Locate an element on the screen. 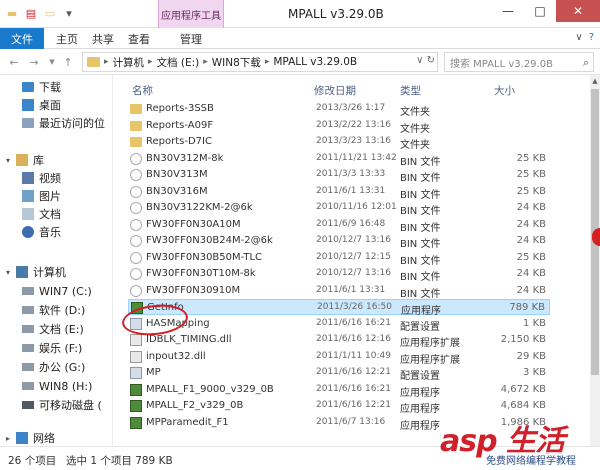 The height and width of the screenshot is (470, 600). file-row: Reports-D7IC 2013/3/23 13:16 文件夹 is located at coordinates (339, 142).